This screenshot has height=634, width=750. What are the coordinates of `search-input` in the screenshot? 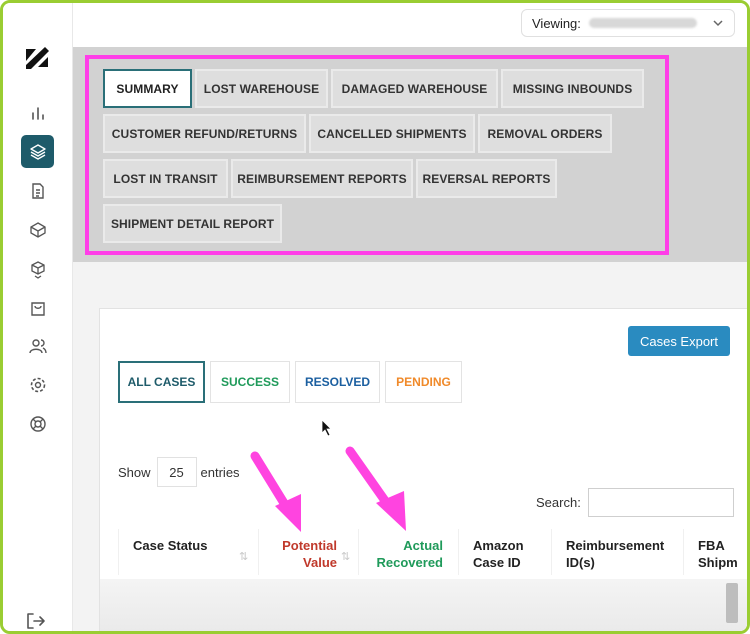 It's located at (660, 502).